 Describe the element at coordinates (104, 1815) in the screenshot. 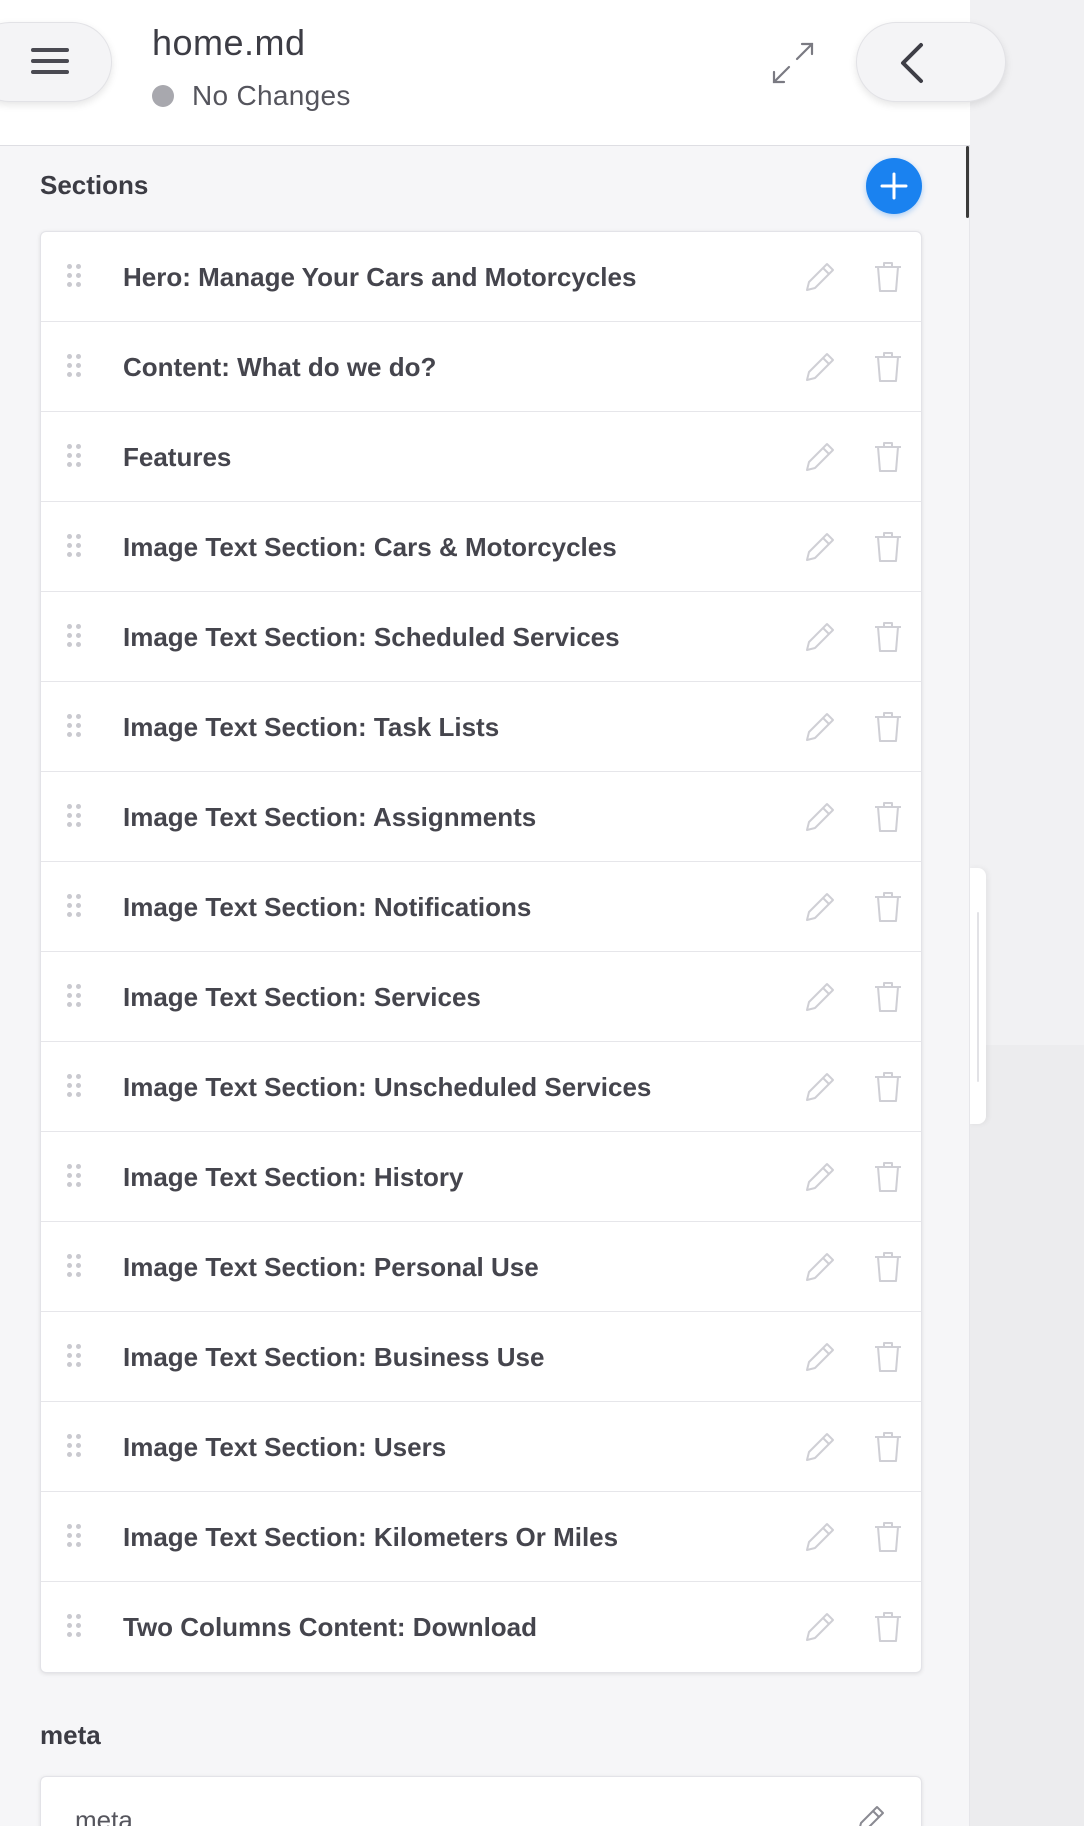

I see `meta-card-label: meta` at that location.